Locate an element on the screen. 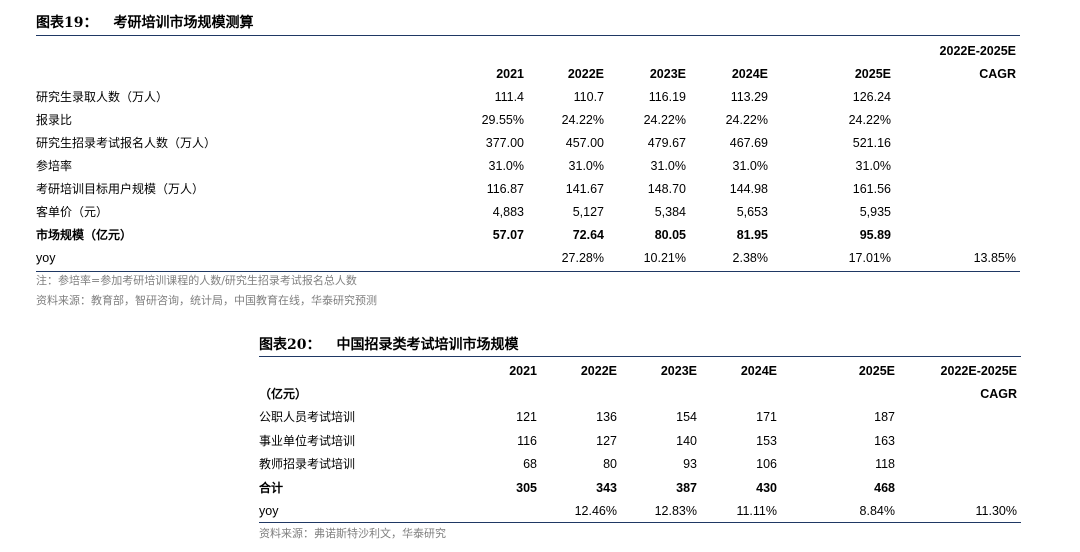 This screenshot has height=552, width=1080. table19-cell: 81.95 is located at coordinates (752, 235).